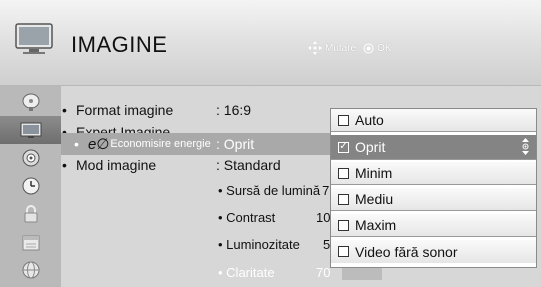 This screenshot has width=541, height=287. Describe the element at coordinates (384, 48) in the screenshot. I see `ok-hint-label: OK` at that location.